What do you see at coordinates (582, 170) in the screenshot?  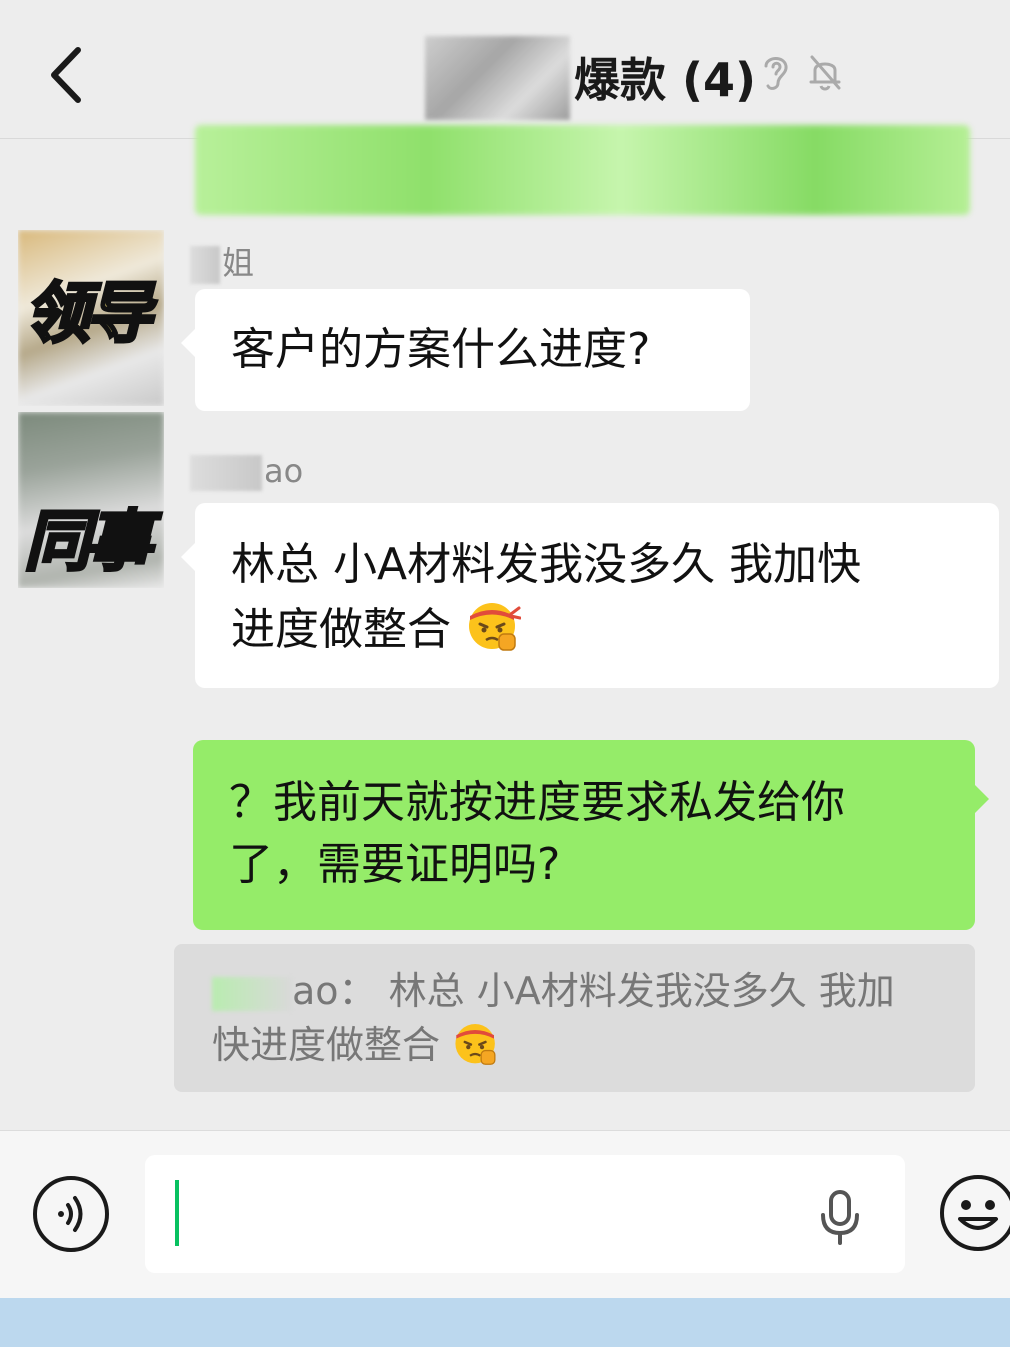 I see `redacted-previous-message` at bounding box center [582, 170].